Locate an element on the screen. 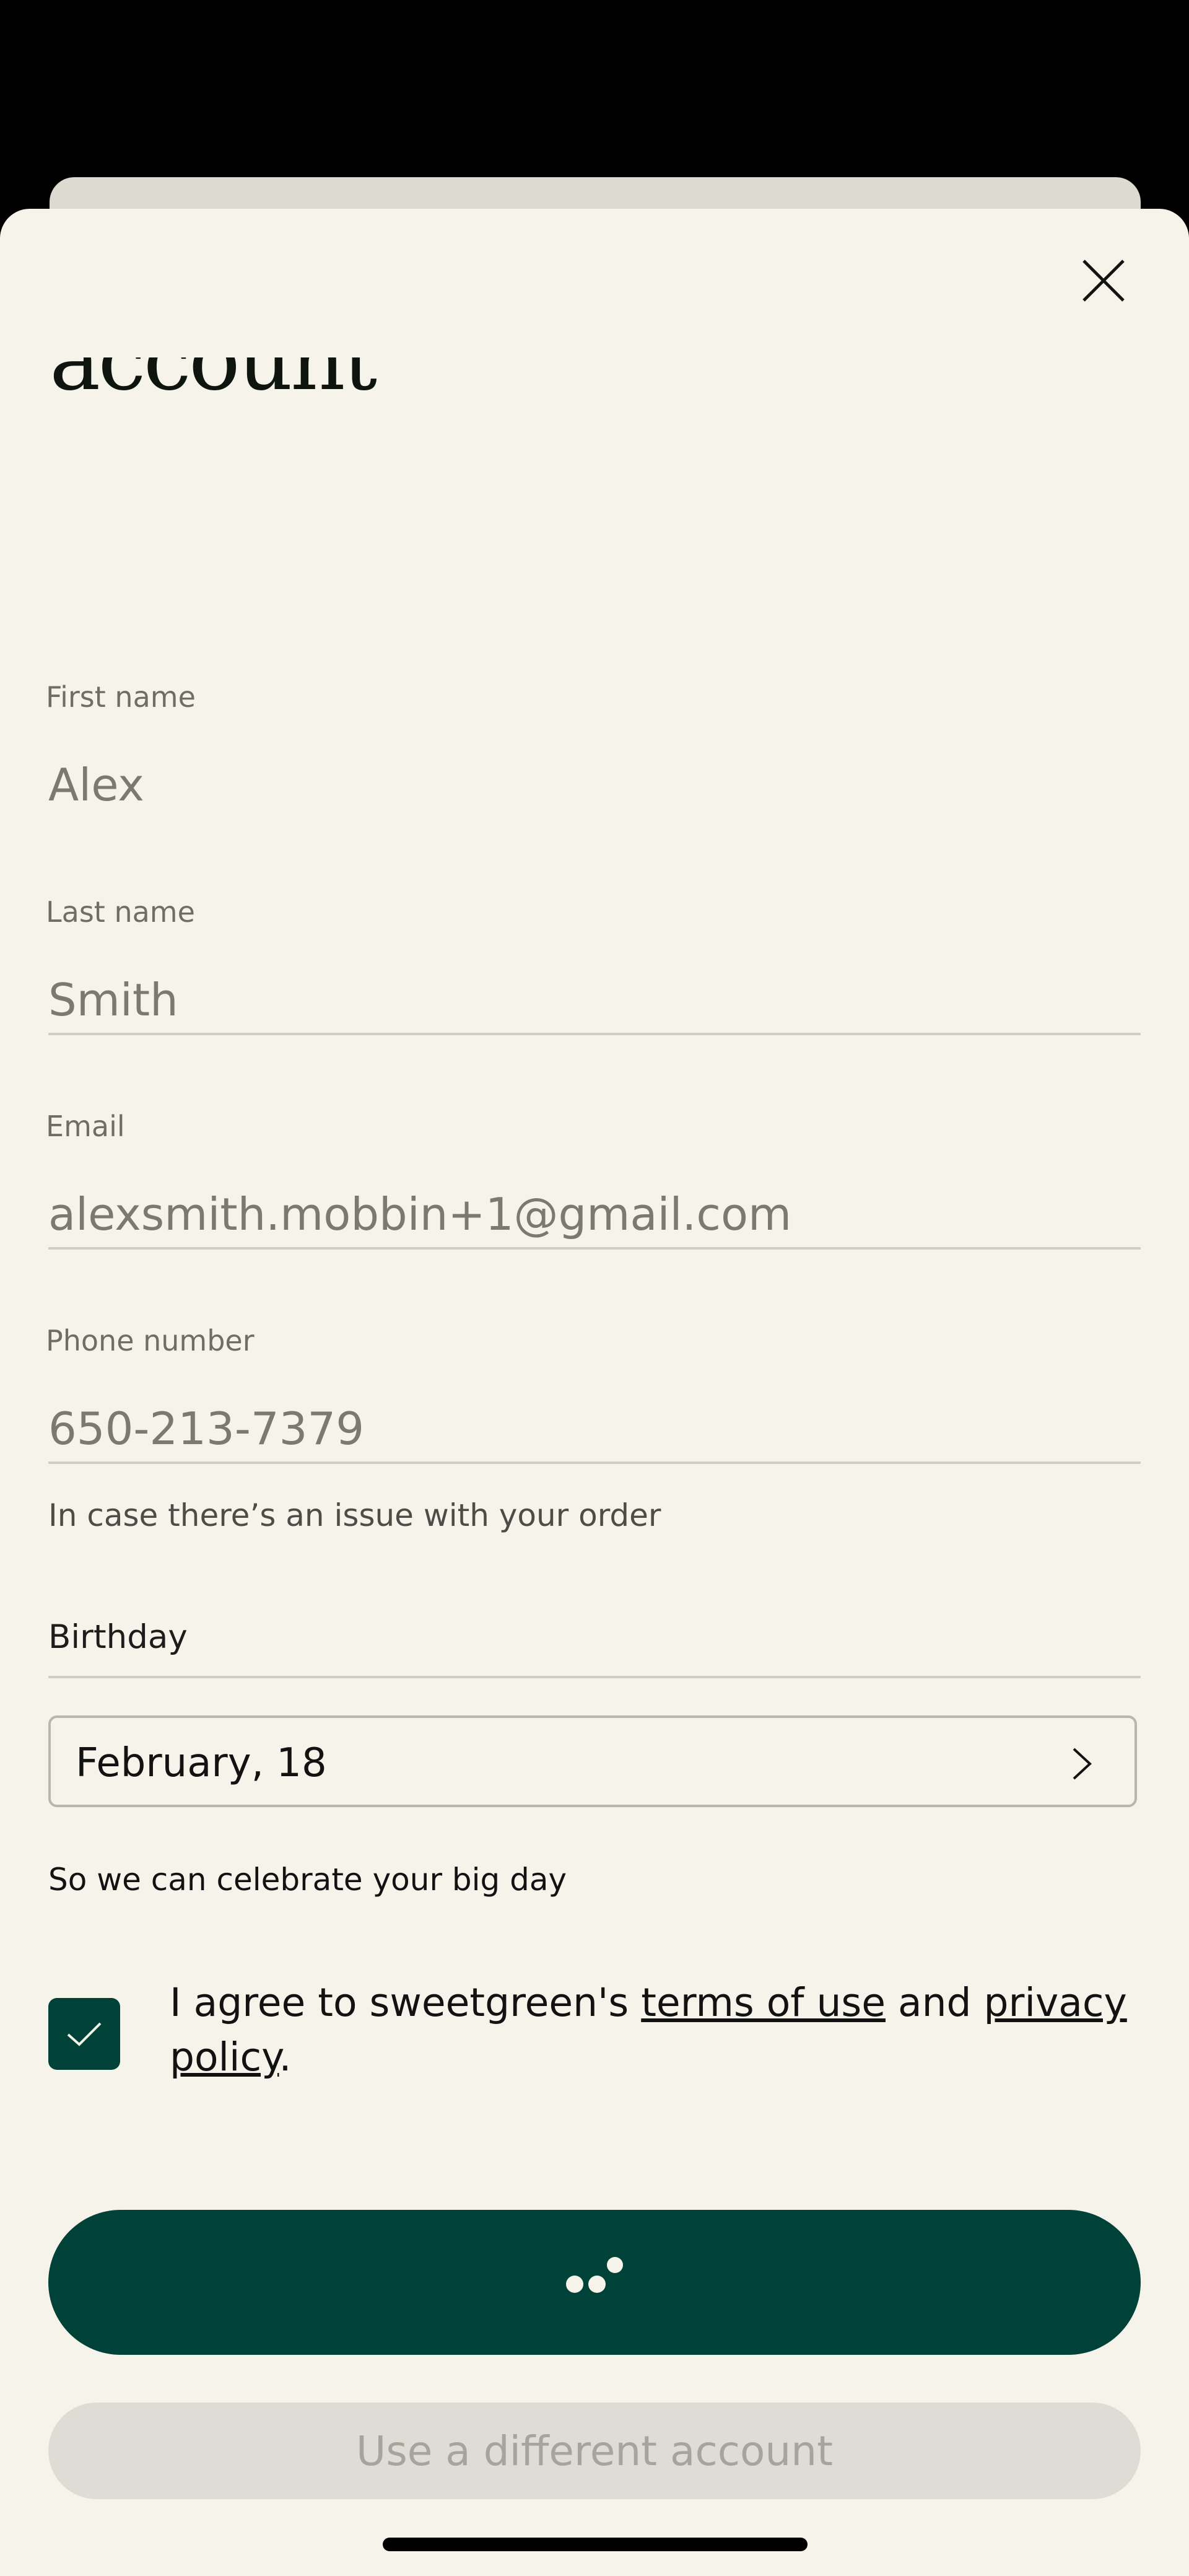 The height and width of the screenshot is (2576, 1189). agreement-prefix: I agree to sweetgreen's is located at coordinates (406, 2002).